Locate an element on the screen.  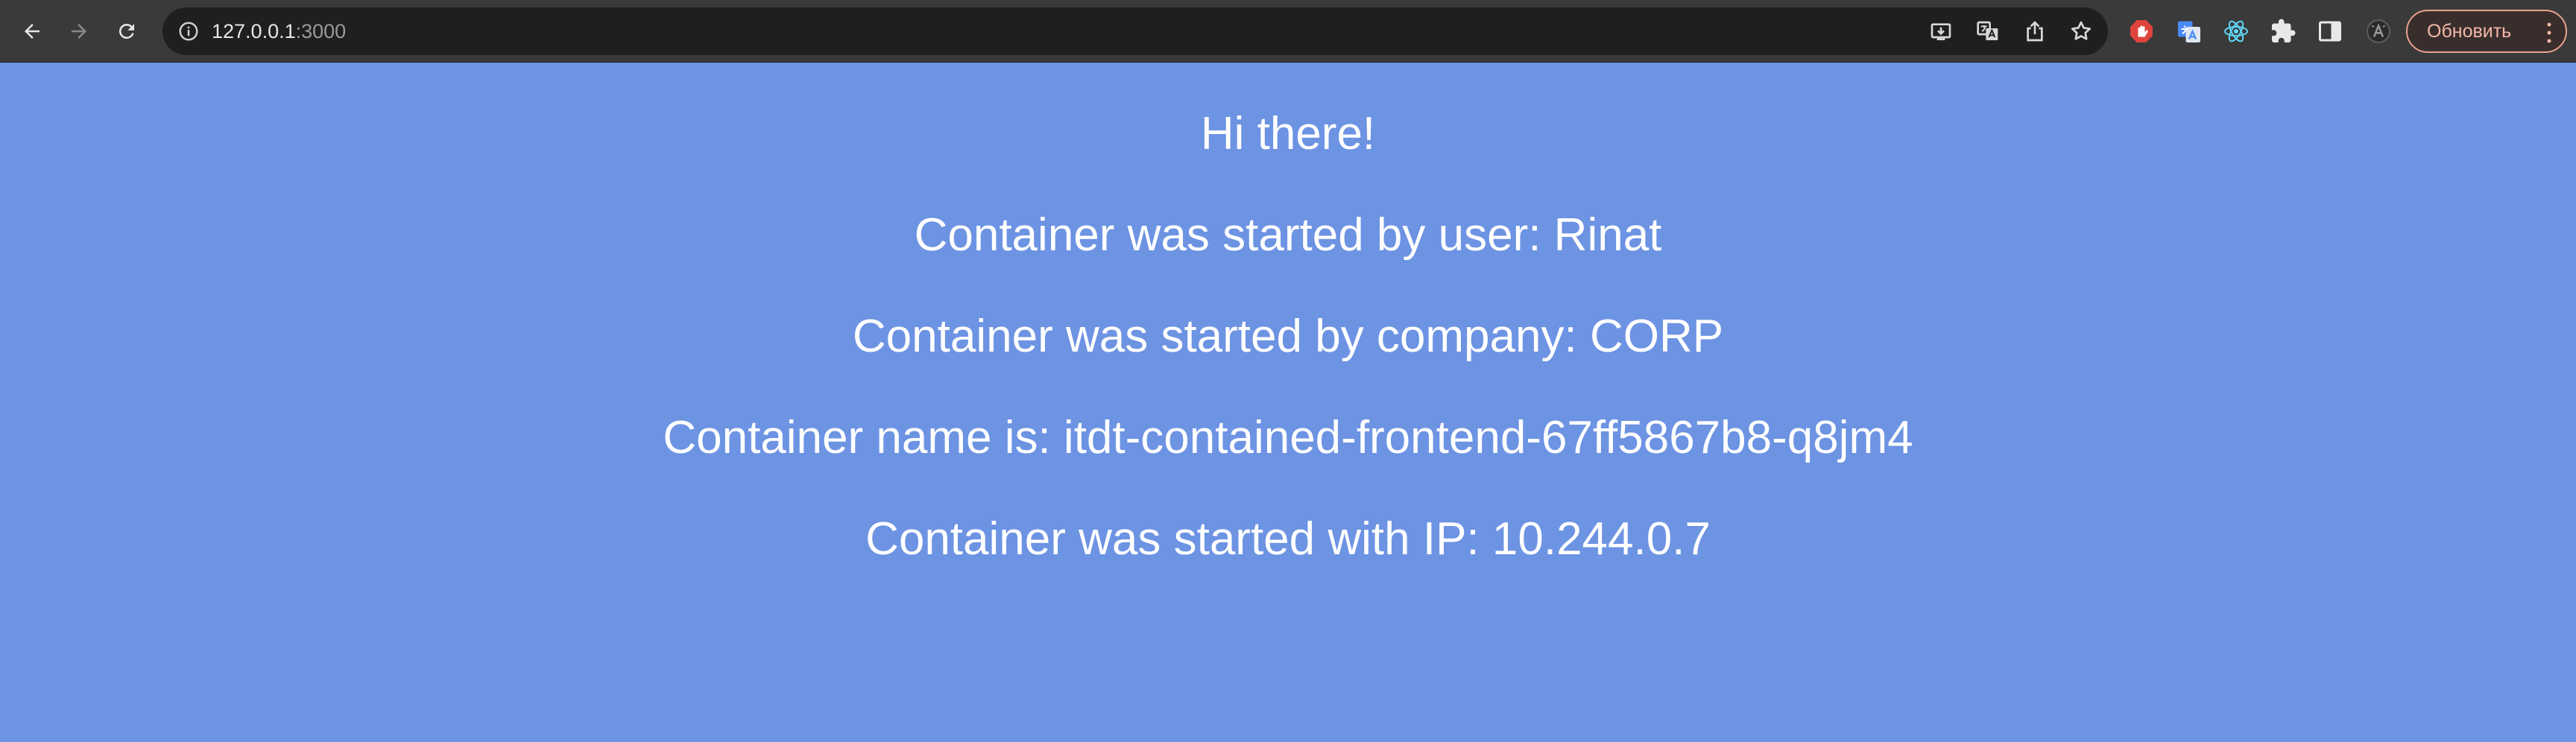
profile-icon is located at coordinates (2378, 32).